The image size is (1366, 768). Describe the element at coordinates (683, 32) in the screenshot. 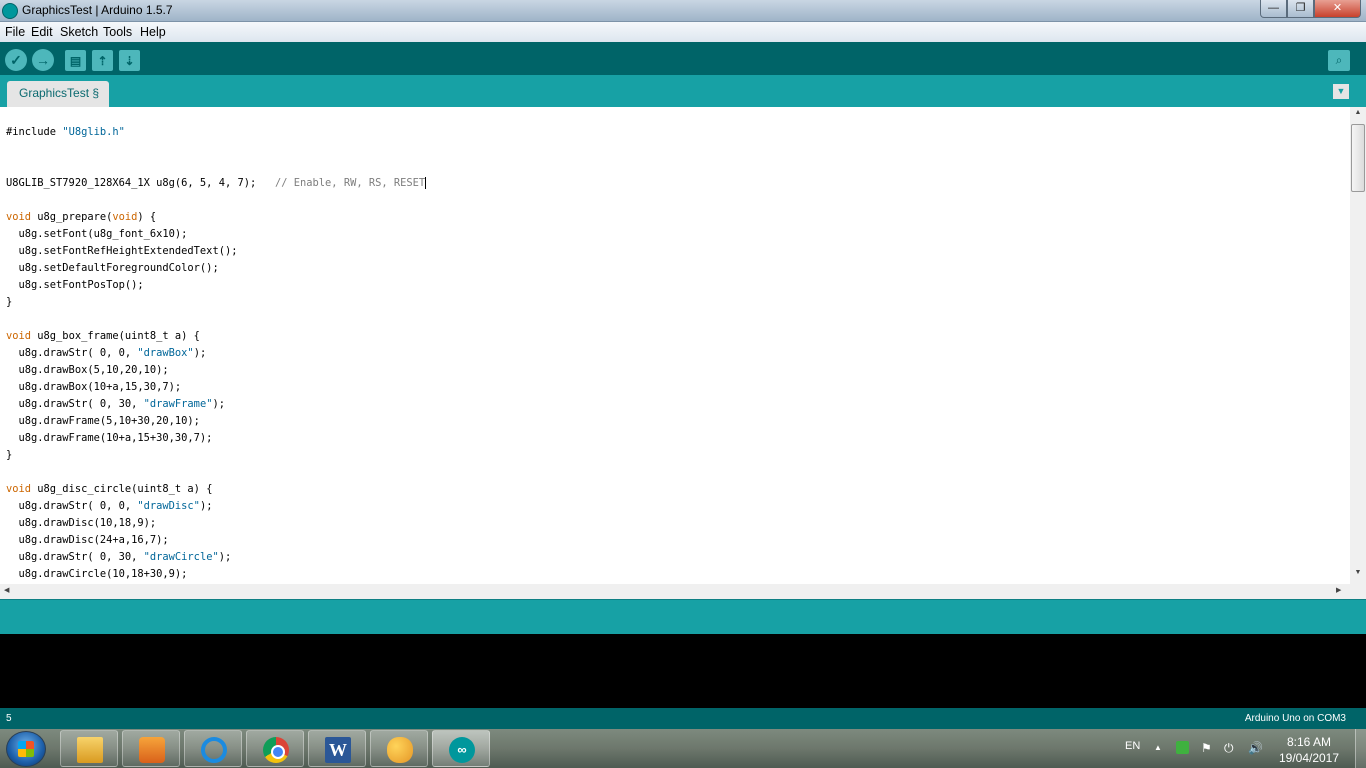

I see `menu-bar: File Edit Sketch Tools Help` at that location.